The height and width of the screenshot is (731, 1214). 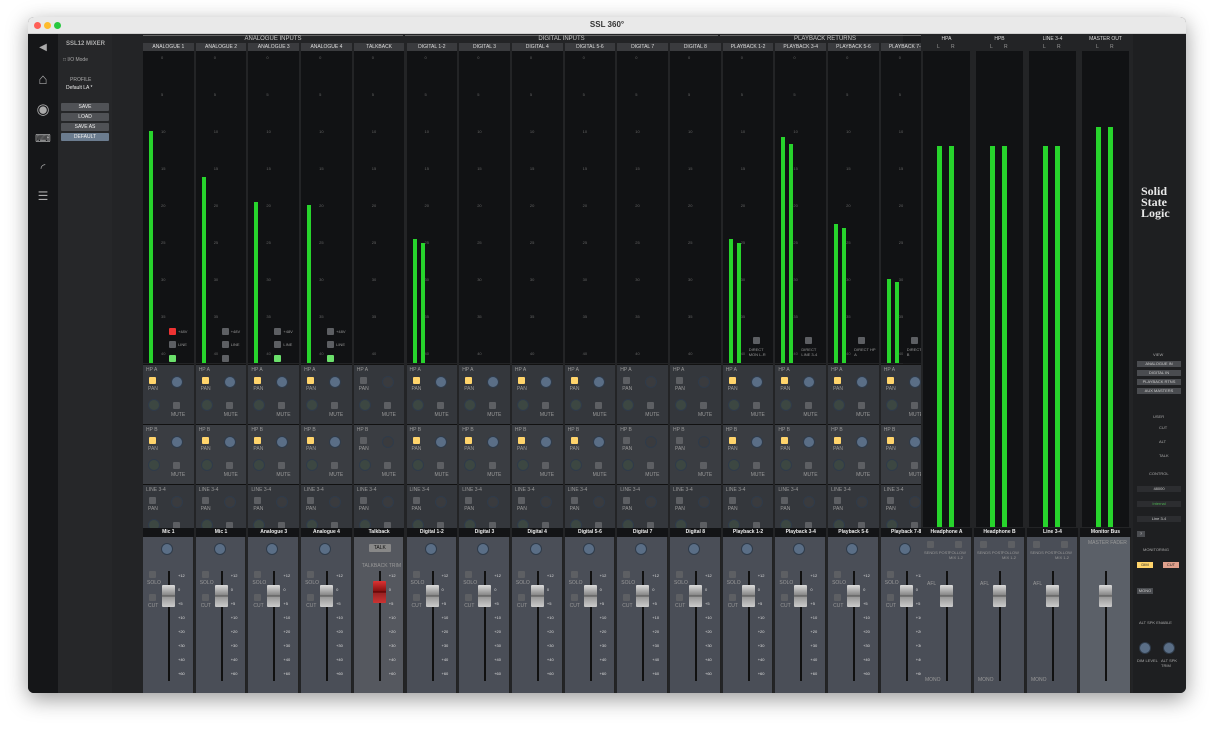 I want to click on mixer-keyboard-icon: ⌨, so click(x=43, y=139).